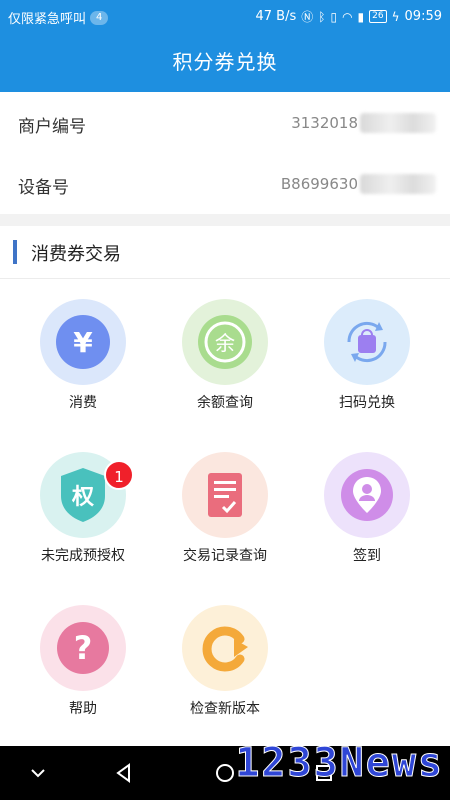 The image size is (450, 800). What do you see at coordinates (83, 709) in the screenshot?
I see `grid-item-label: 帮助` at bounding box center [83, 709].